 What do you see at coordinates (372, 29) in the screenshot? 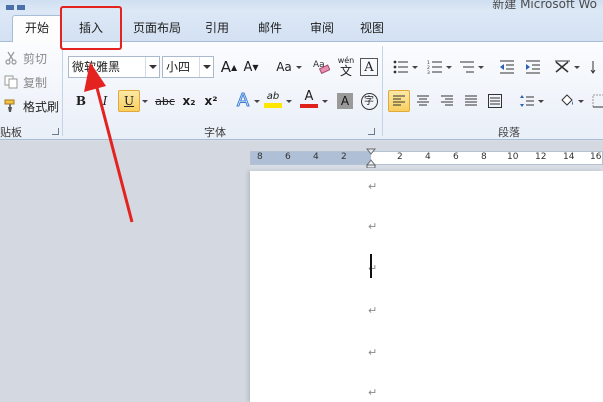
I see `tab-view: 视图` at bounding box center [372, 29].